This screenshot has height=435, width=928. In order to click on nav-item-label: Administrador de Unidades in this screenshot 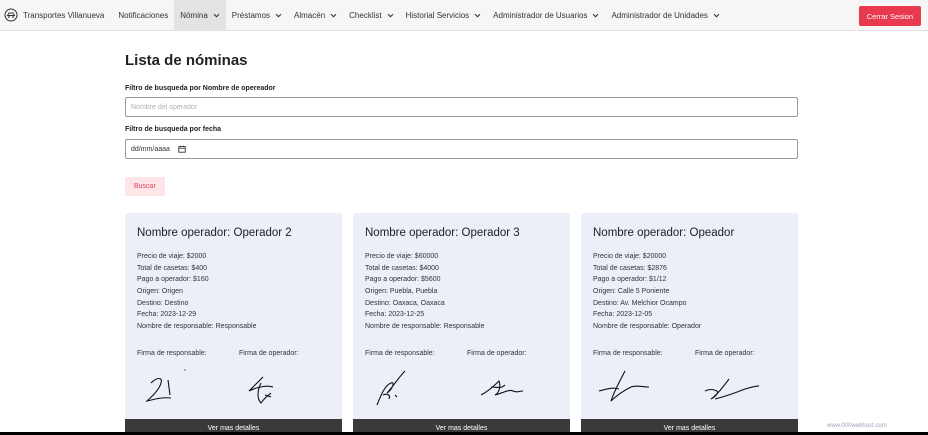, I will do `click(659, 15)`.